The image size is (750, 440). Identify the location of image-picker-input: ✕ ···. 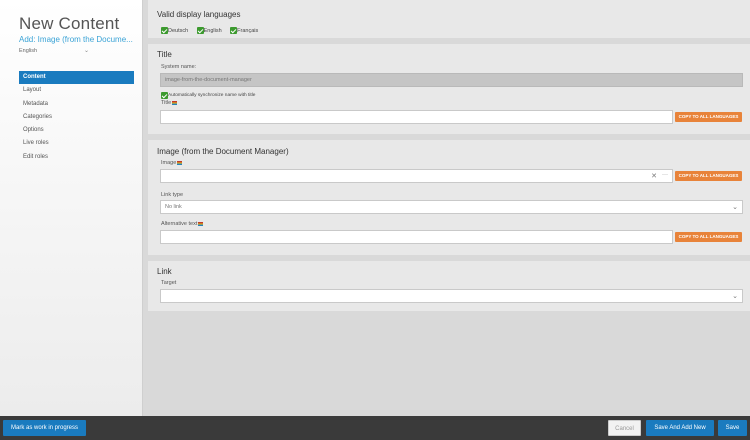
(416, 176).